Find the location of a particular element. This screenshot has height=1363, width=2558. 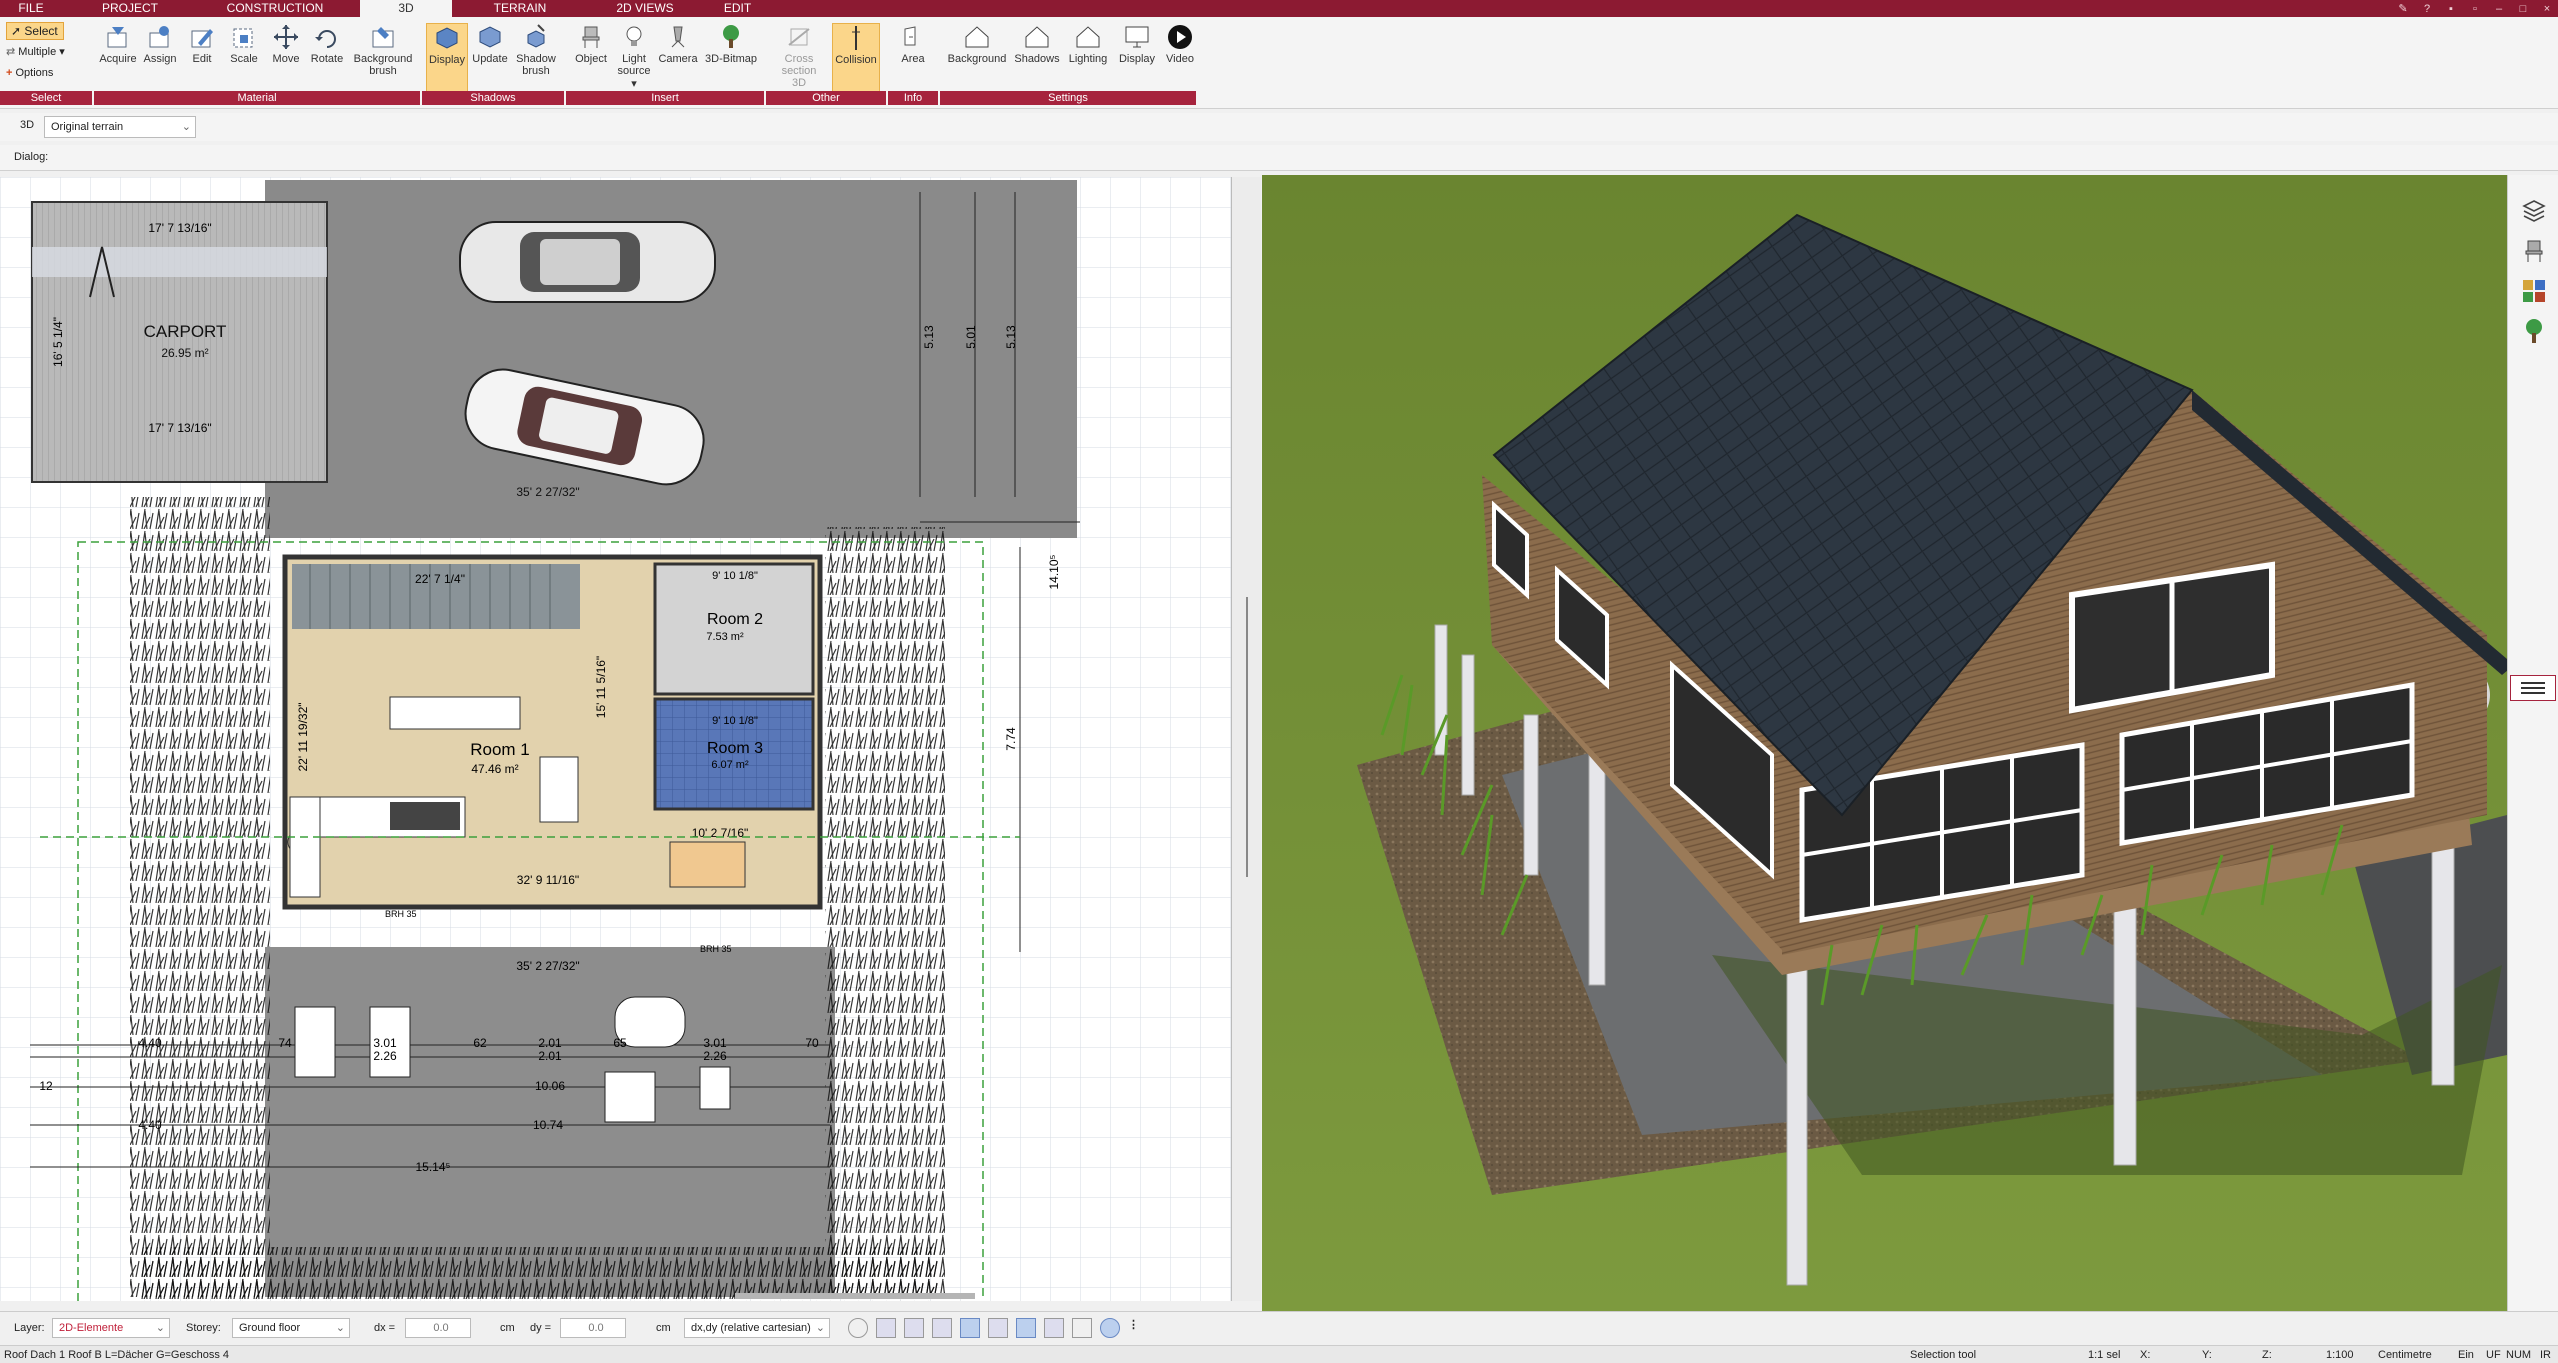

dim-left-vert: 22' 11 19/32" is located at coordinates (303, 736).